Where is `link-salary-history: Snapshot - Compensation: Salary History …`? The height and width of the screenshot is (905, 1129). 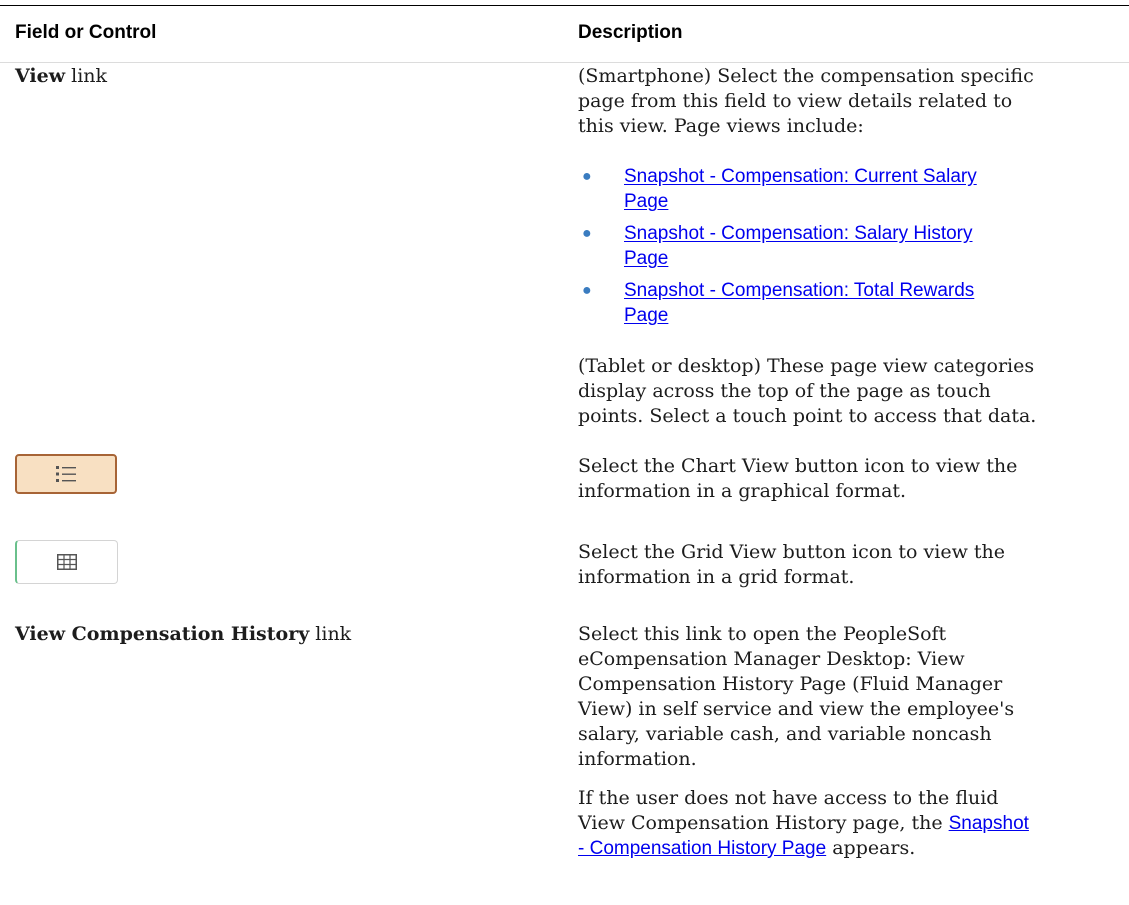
link-salary-history: Snapshot - Compensation: Salary History … is located at coordinates (798, 246).